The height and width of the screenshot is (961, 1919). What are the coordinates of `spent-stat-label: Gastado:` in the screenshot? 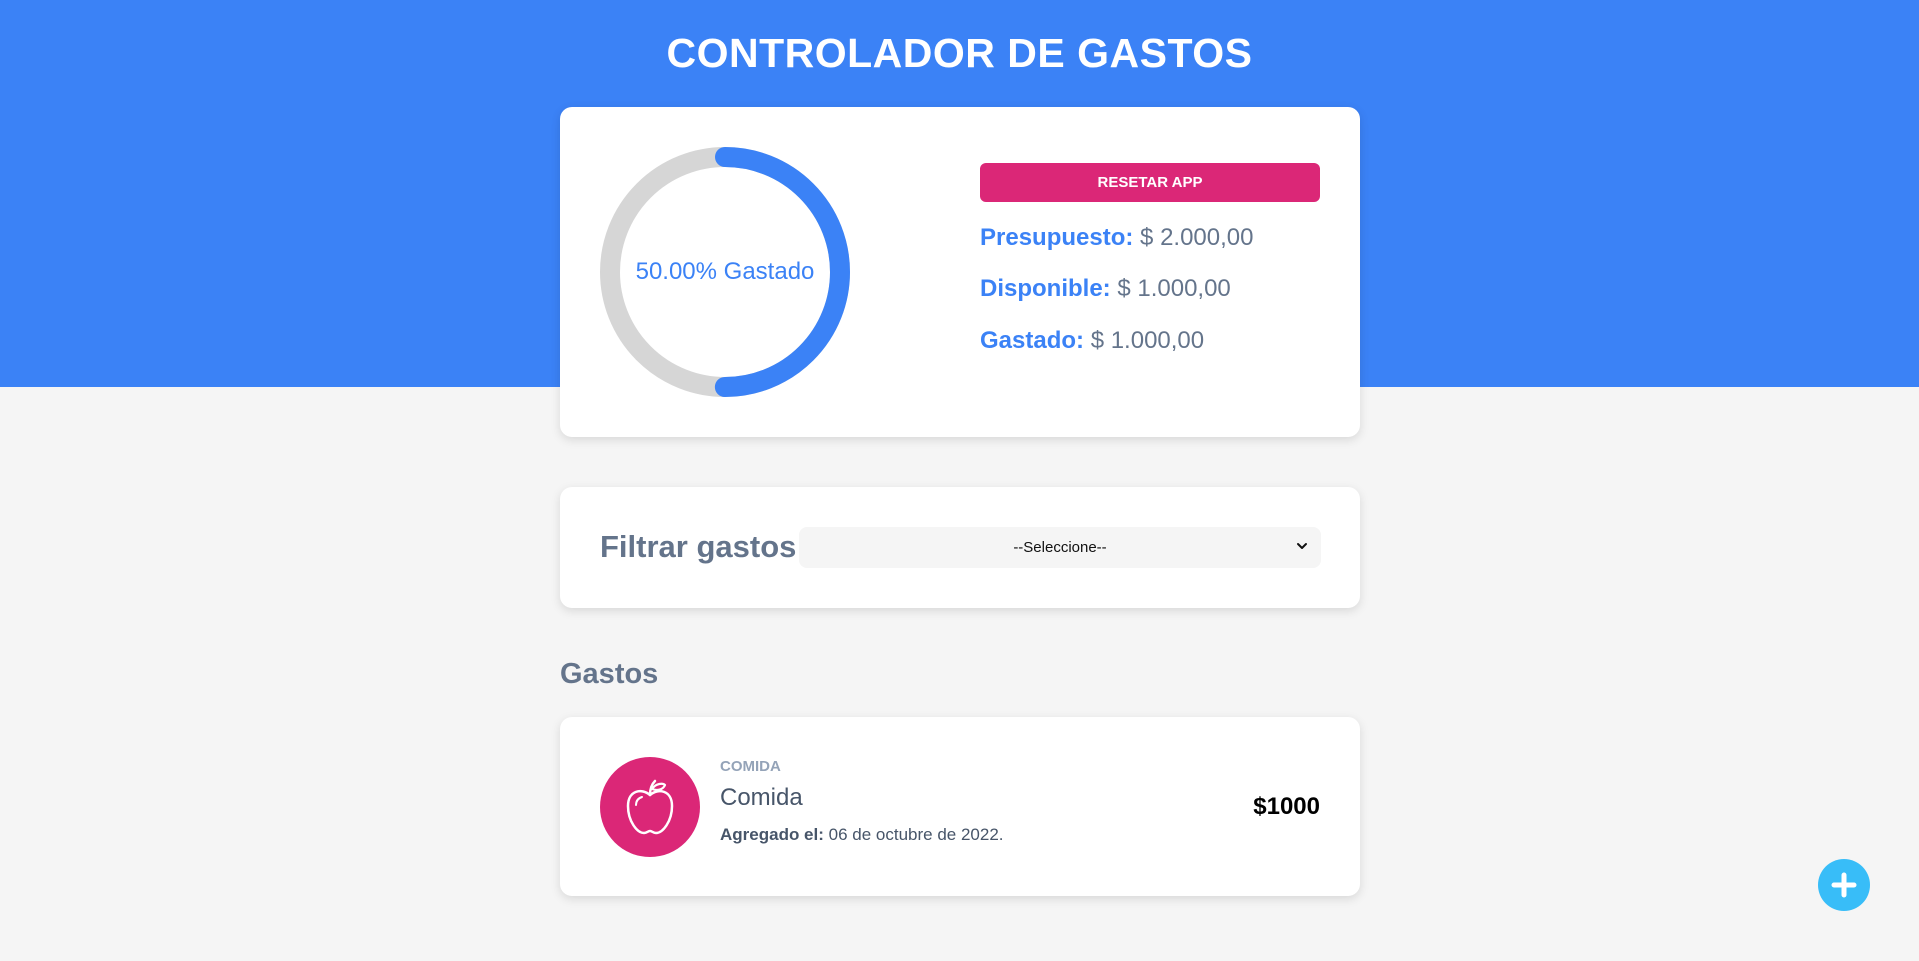 It's located at (1032, 340).